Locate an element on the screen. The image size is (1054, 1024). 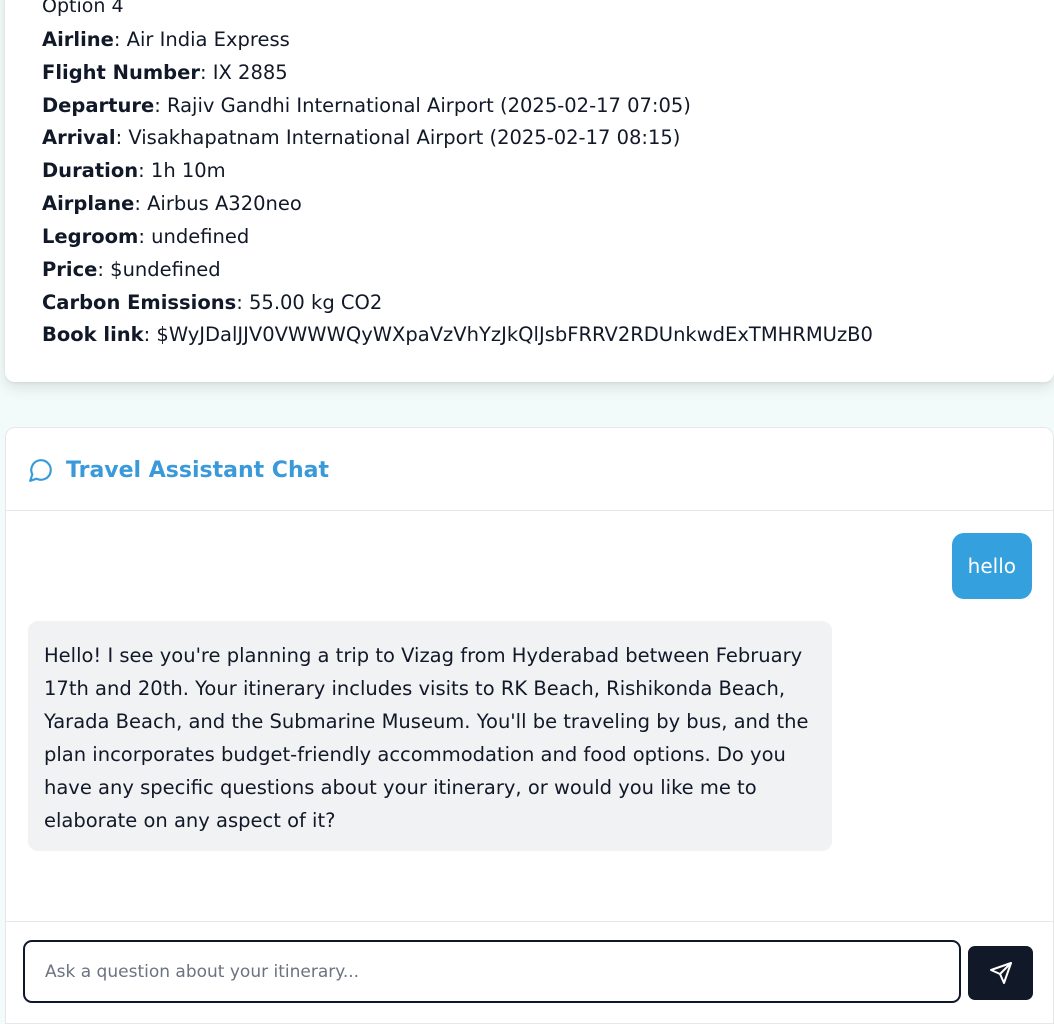
option-title: Option 4 is located at coordinates (83, 8).